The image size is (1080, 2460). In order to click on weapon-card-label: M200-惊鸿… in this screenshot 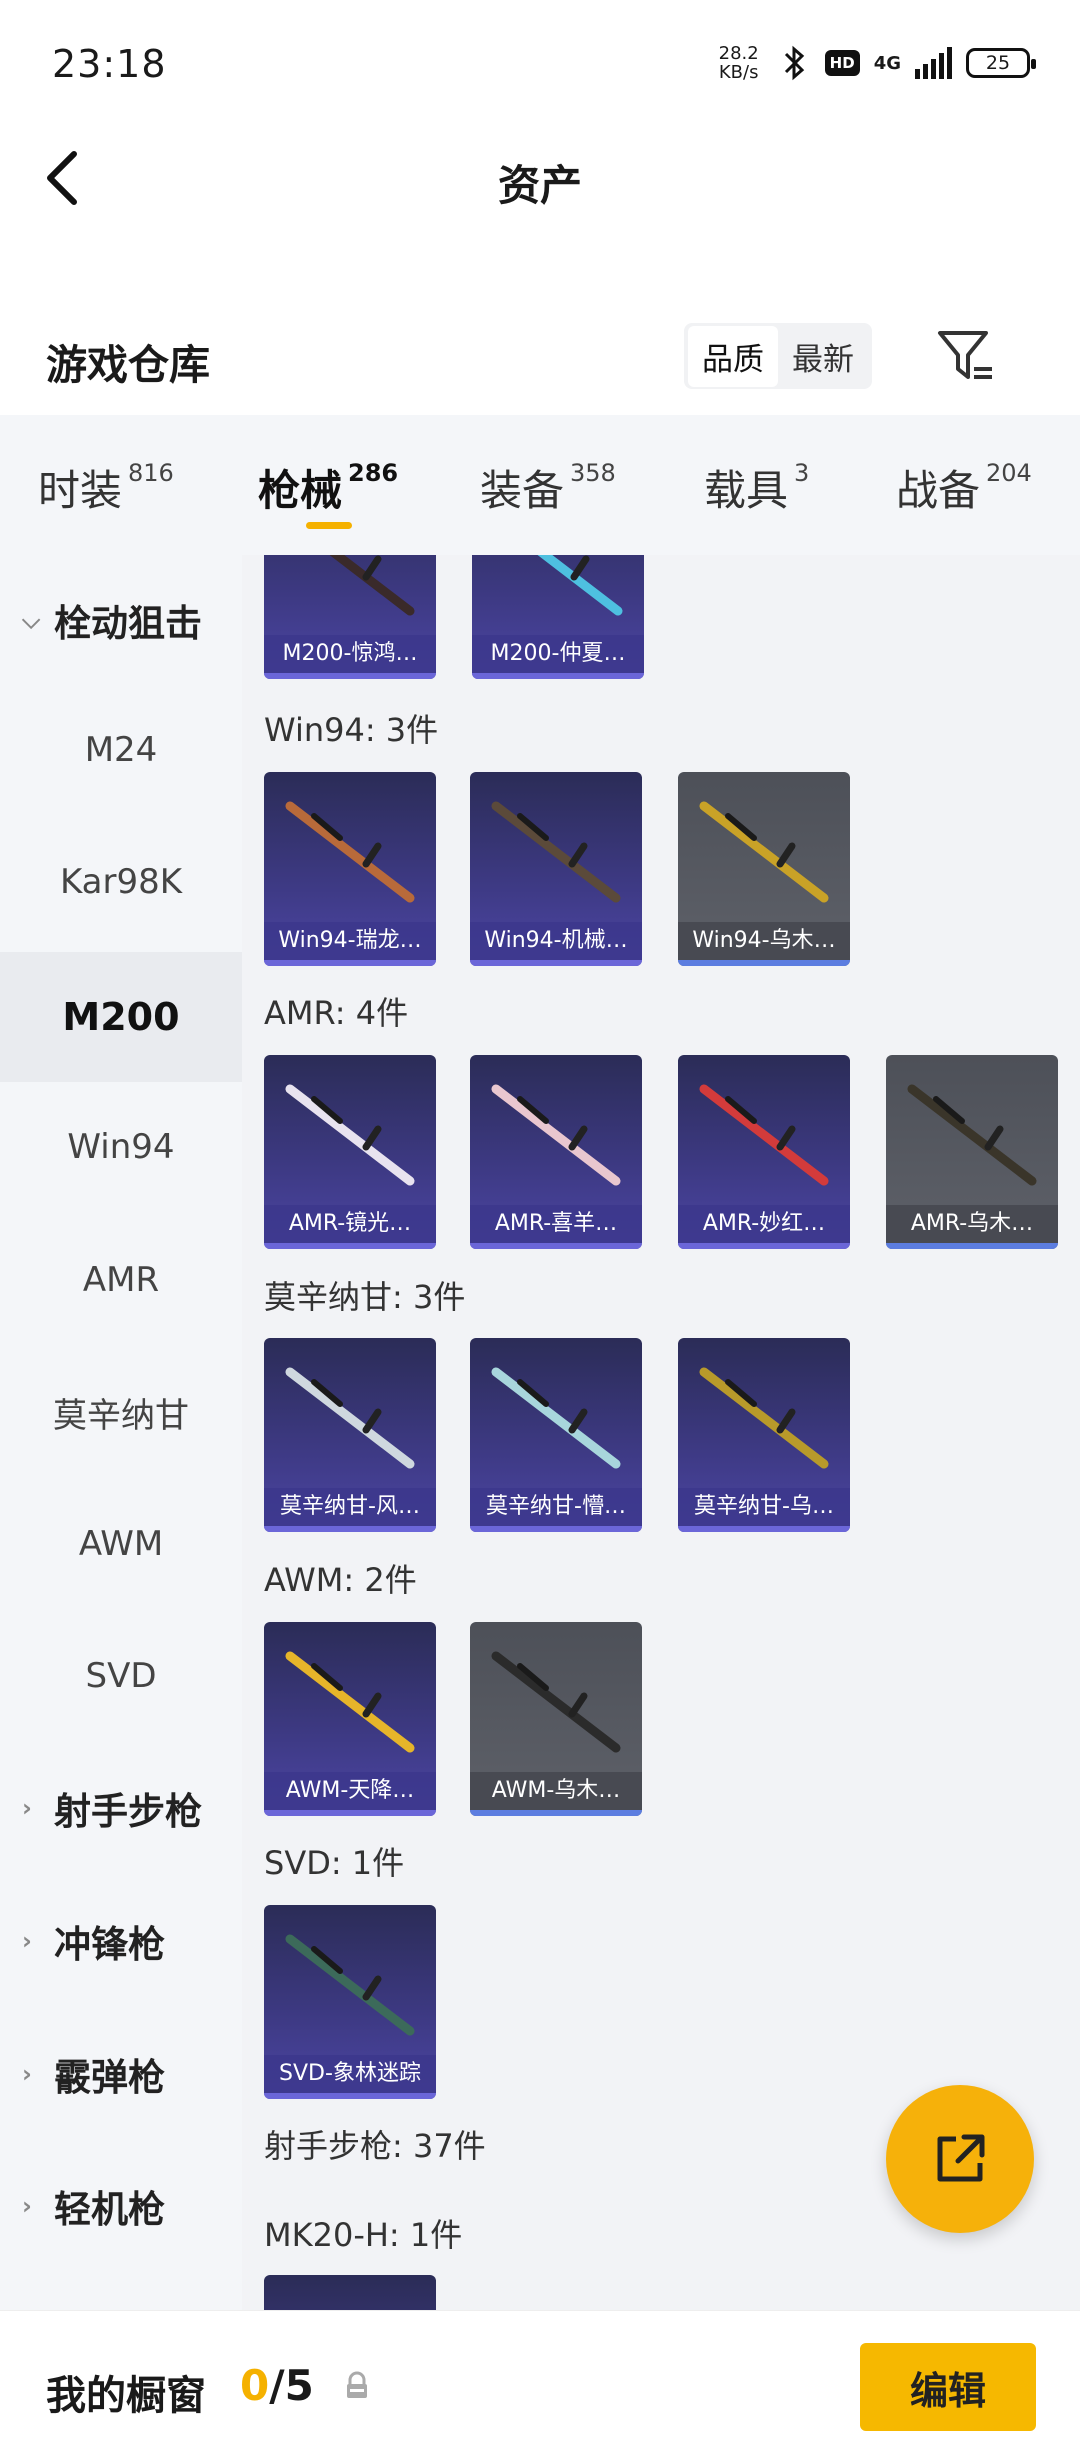, I will do `click(350, 654)`.